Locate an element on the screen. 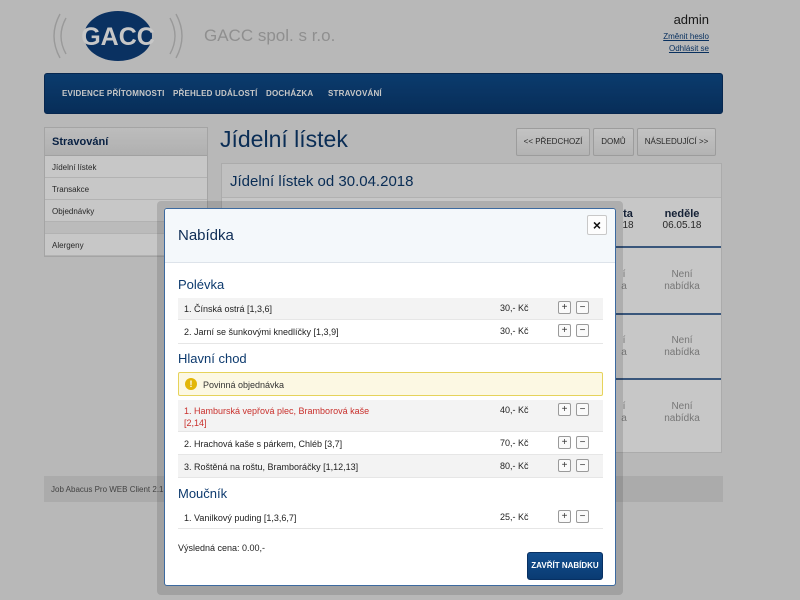  dish-price: 40,- Kč is located at coordinates (514, 410).